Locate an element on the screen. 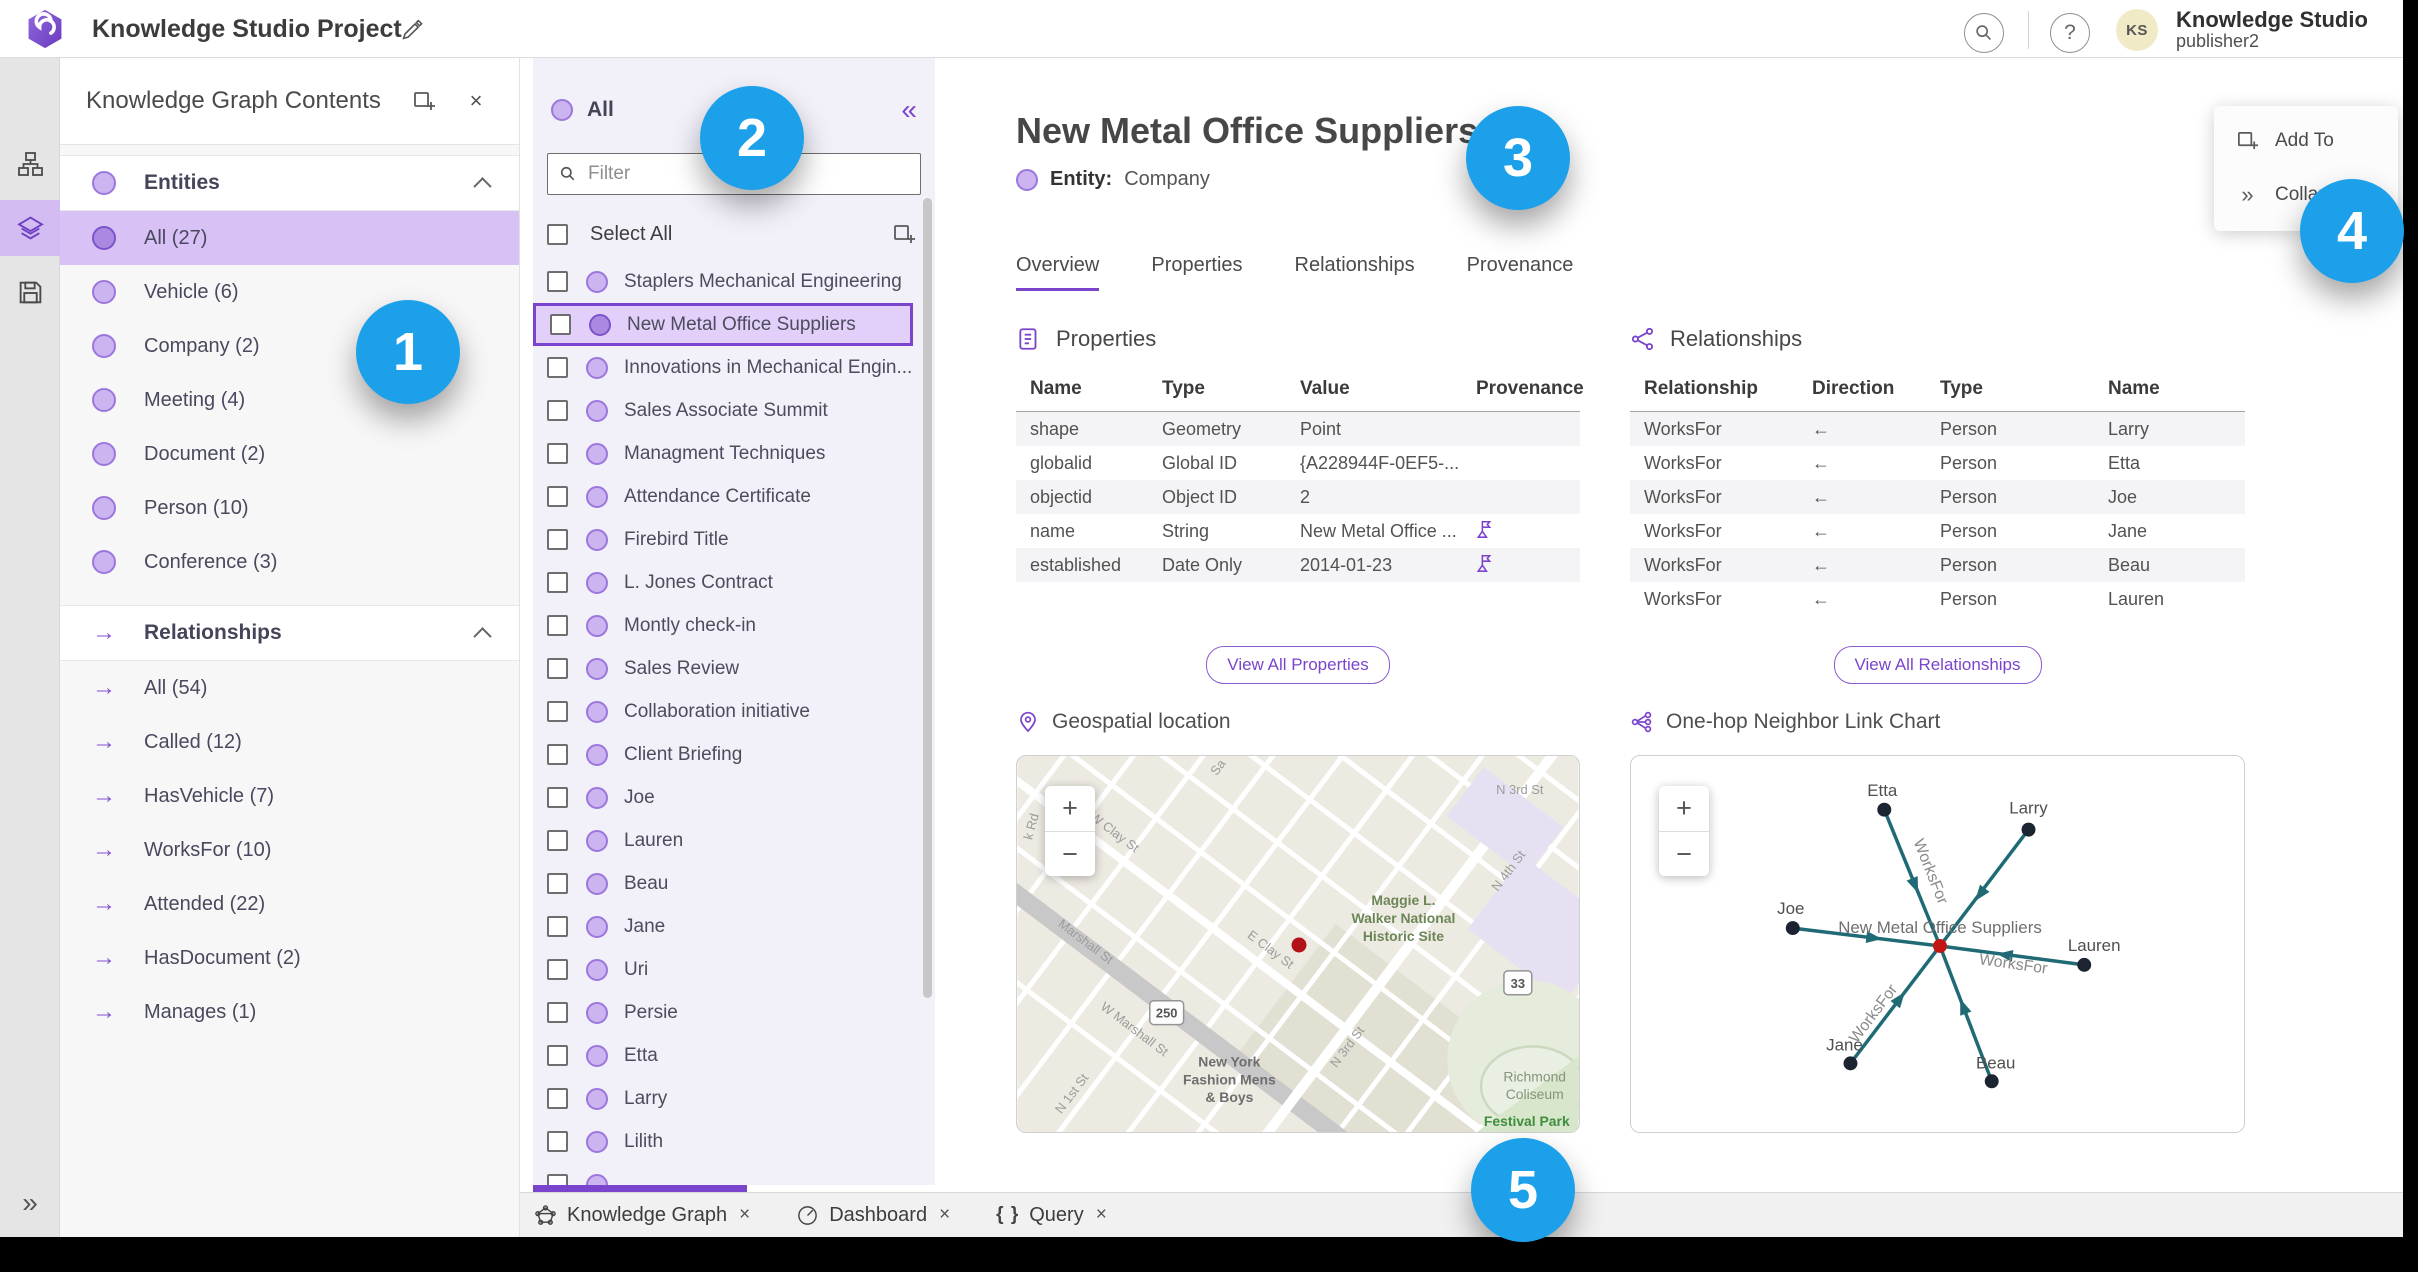  entity-instance-item: Larry is located at coordinates (723, 1098).